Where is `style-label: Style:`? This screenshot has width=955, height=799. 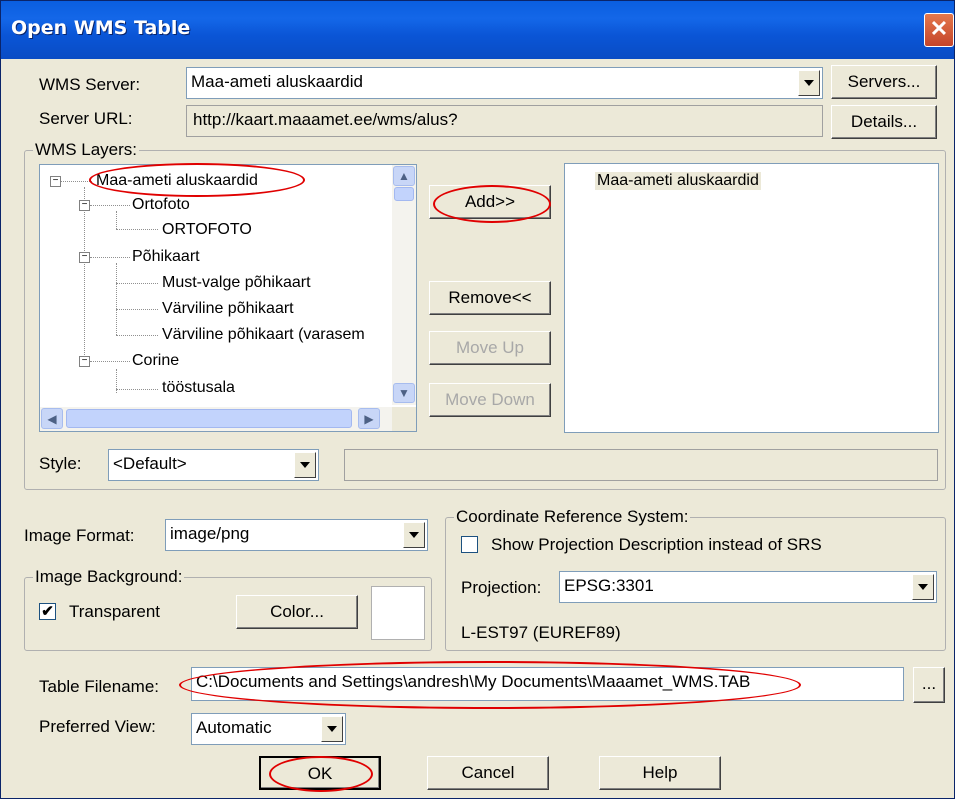
style-label: Style: is located at coordinates (60, 463).